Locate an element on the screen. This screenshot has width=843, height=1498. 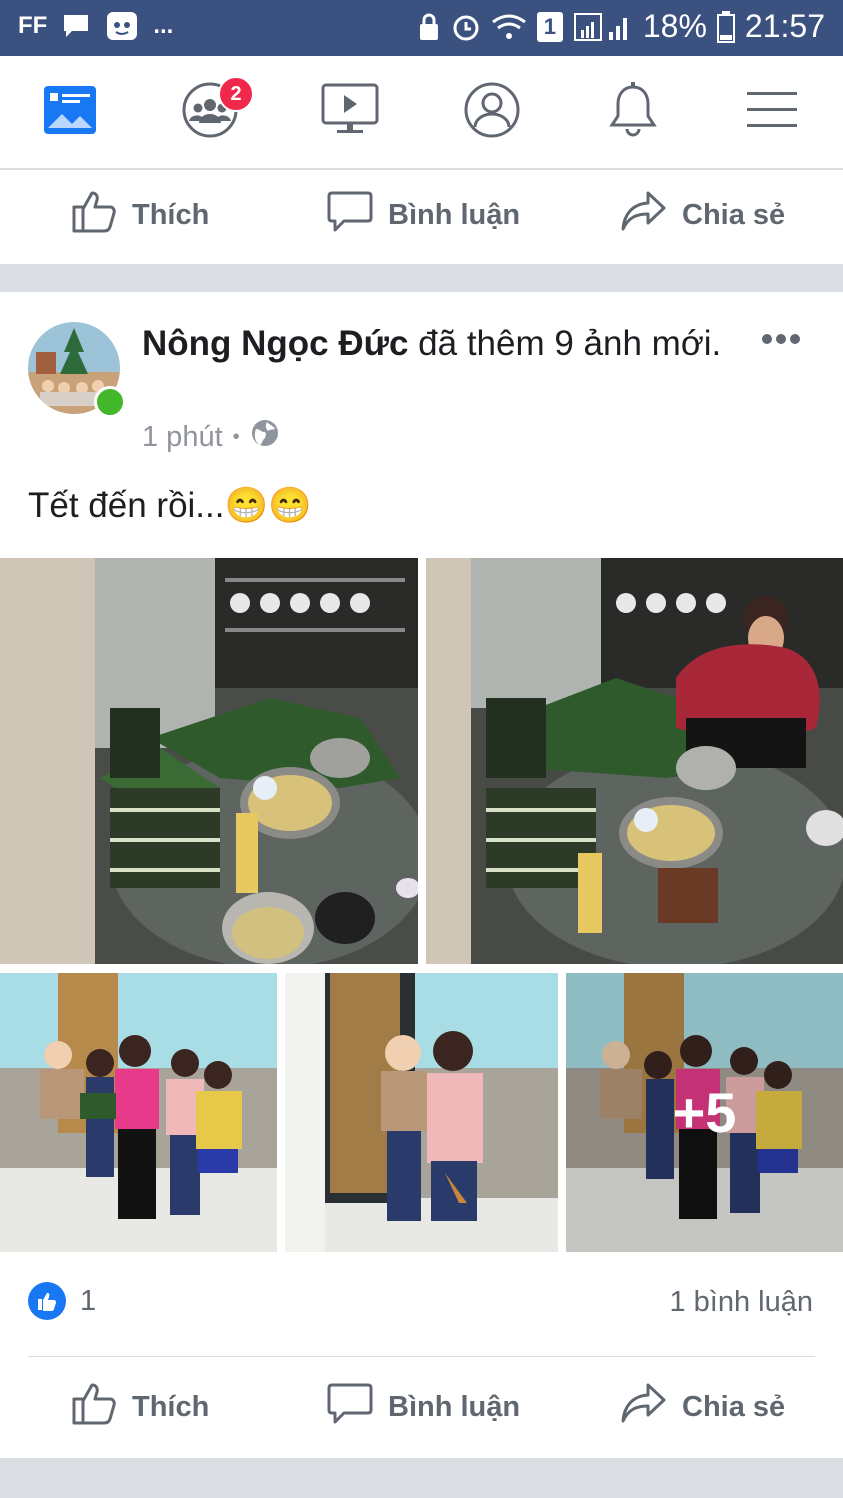
cat-app-icon is located at coordinates (122, 26).